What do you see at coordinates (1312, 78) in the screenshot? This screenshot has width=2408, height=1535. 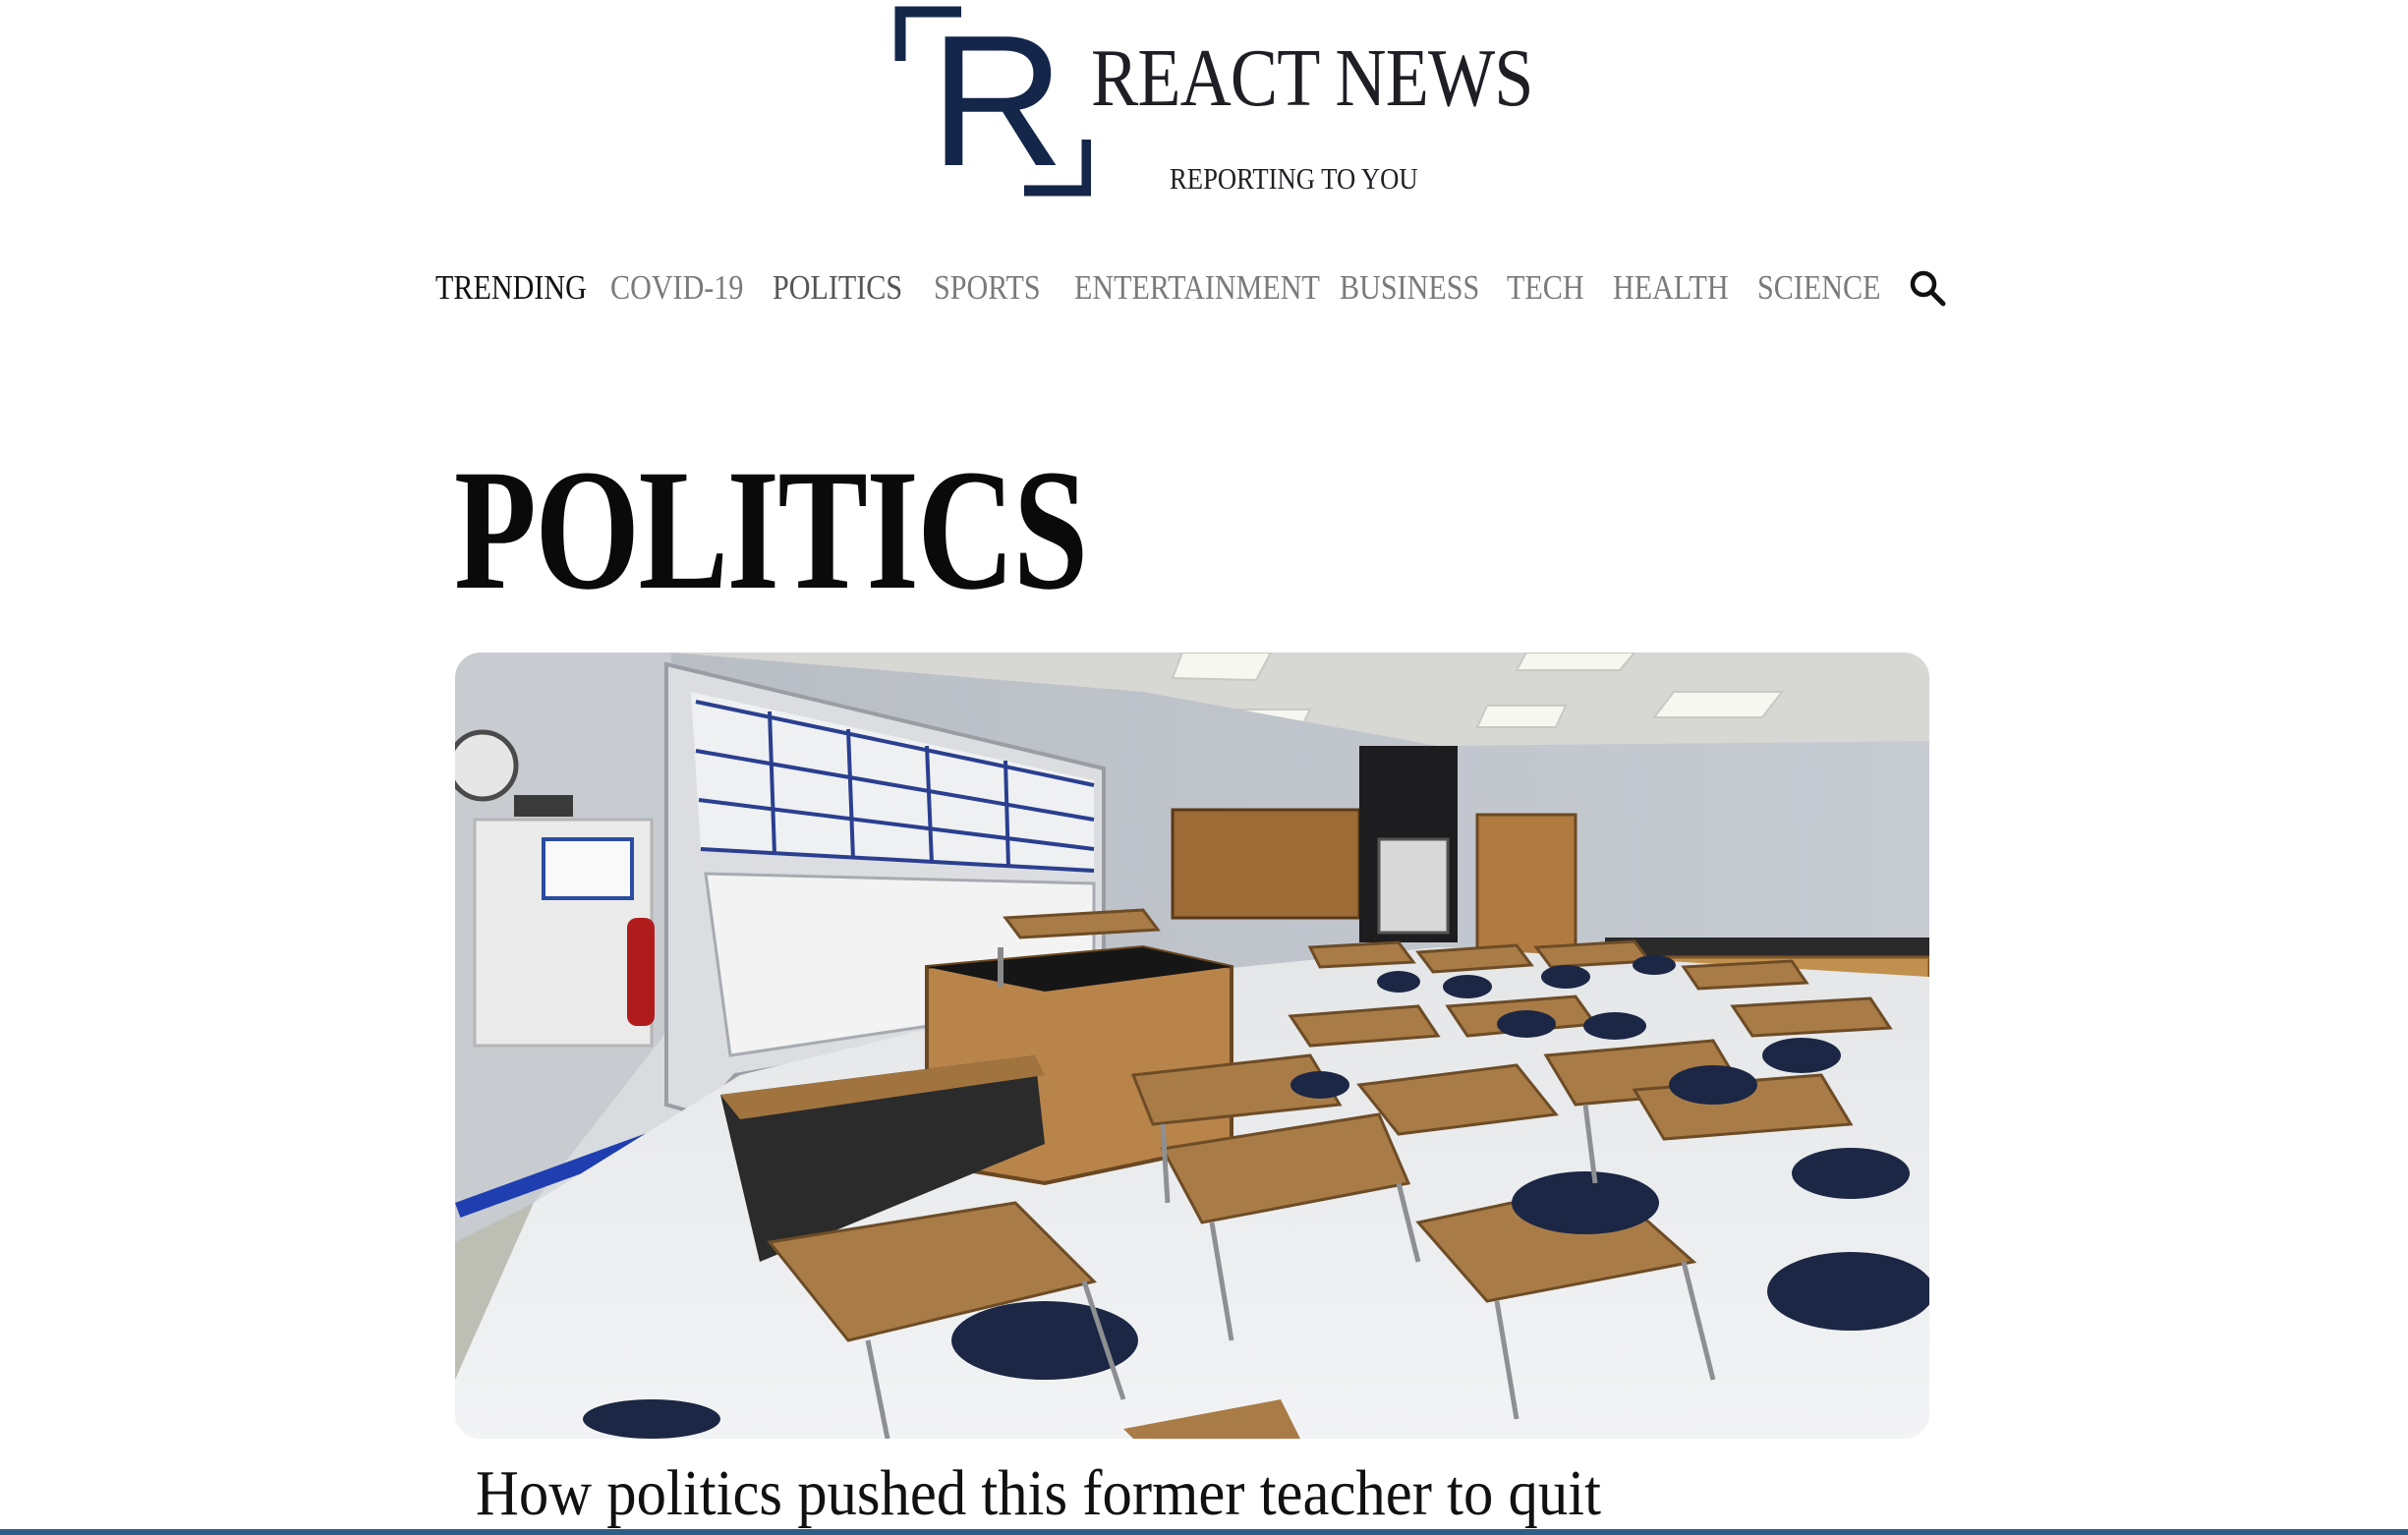 I see `brand-name: REACT NEWS` at bounding box center [1312, 78].